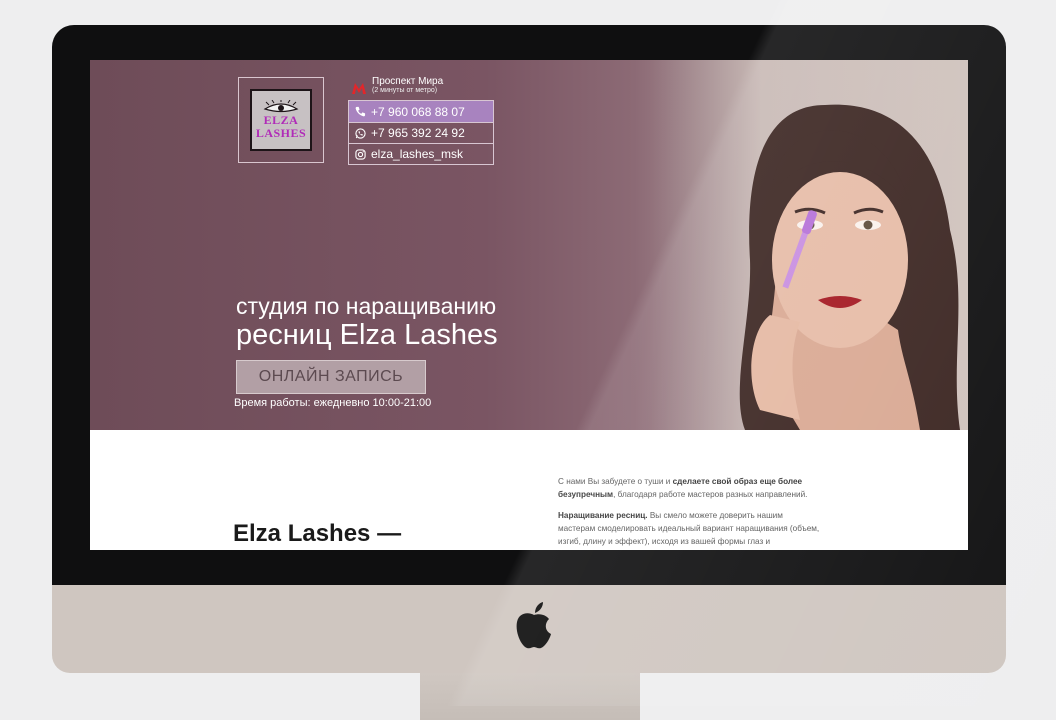 The height and width of the screenshot is (720, 1056). I want to click on about-p2-bold: Наращивание ресниц., so click(603, 515).